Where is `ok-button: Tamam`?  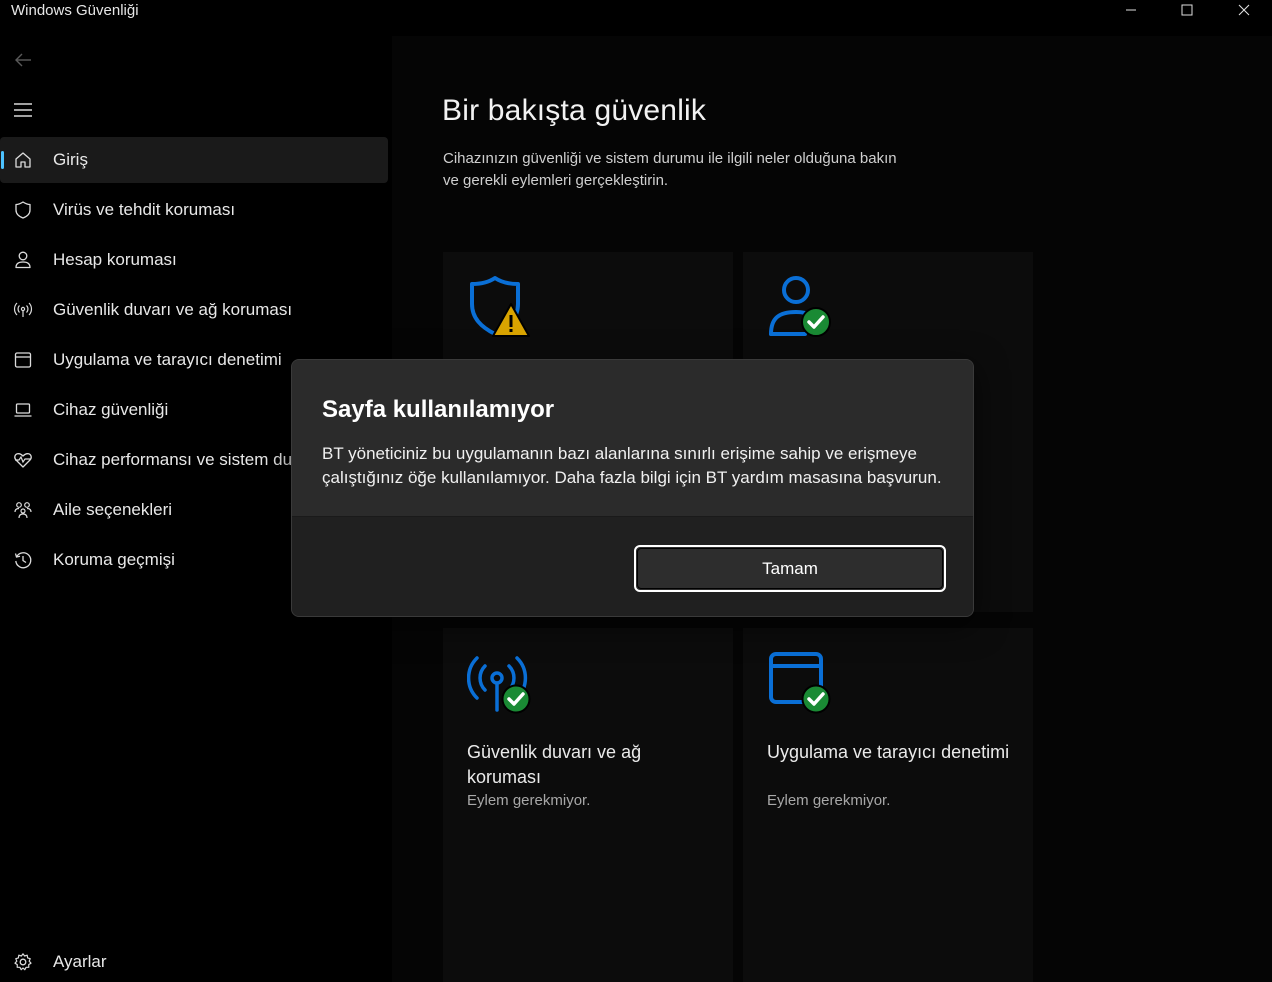 ok-button: Tamam is located at coordinates (790, 568).